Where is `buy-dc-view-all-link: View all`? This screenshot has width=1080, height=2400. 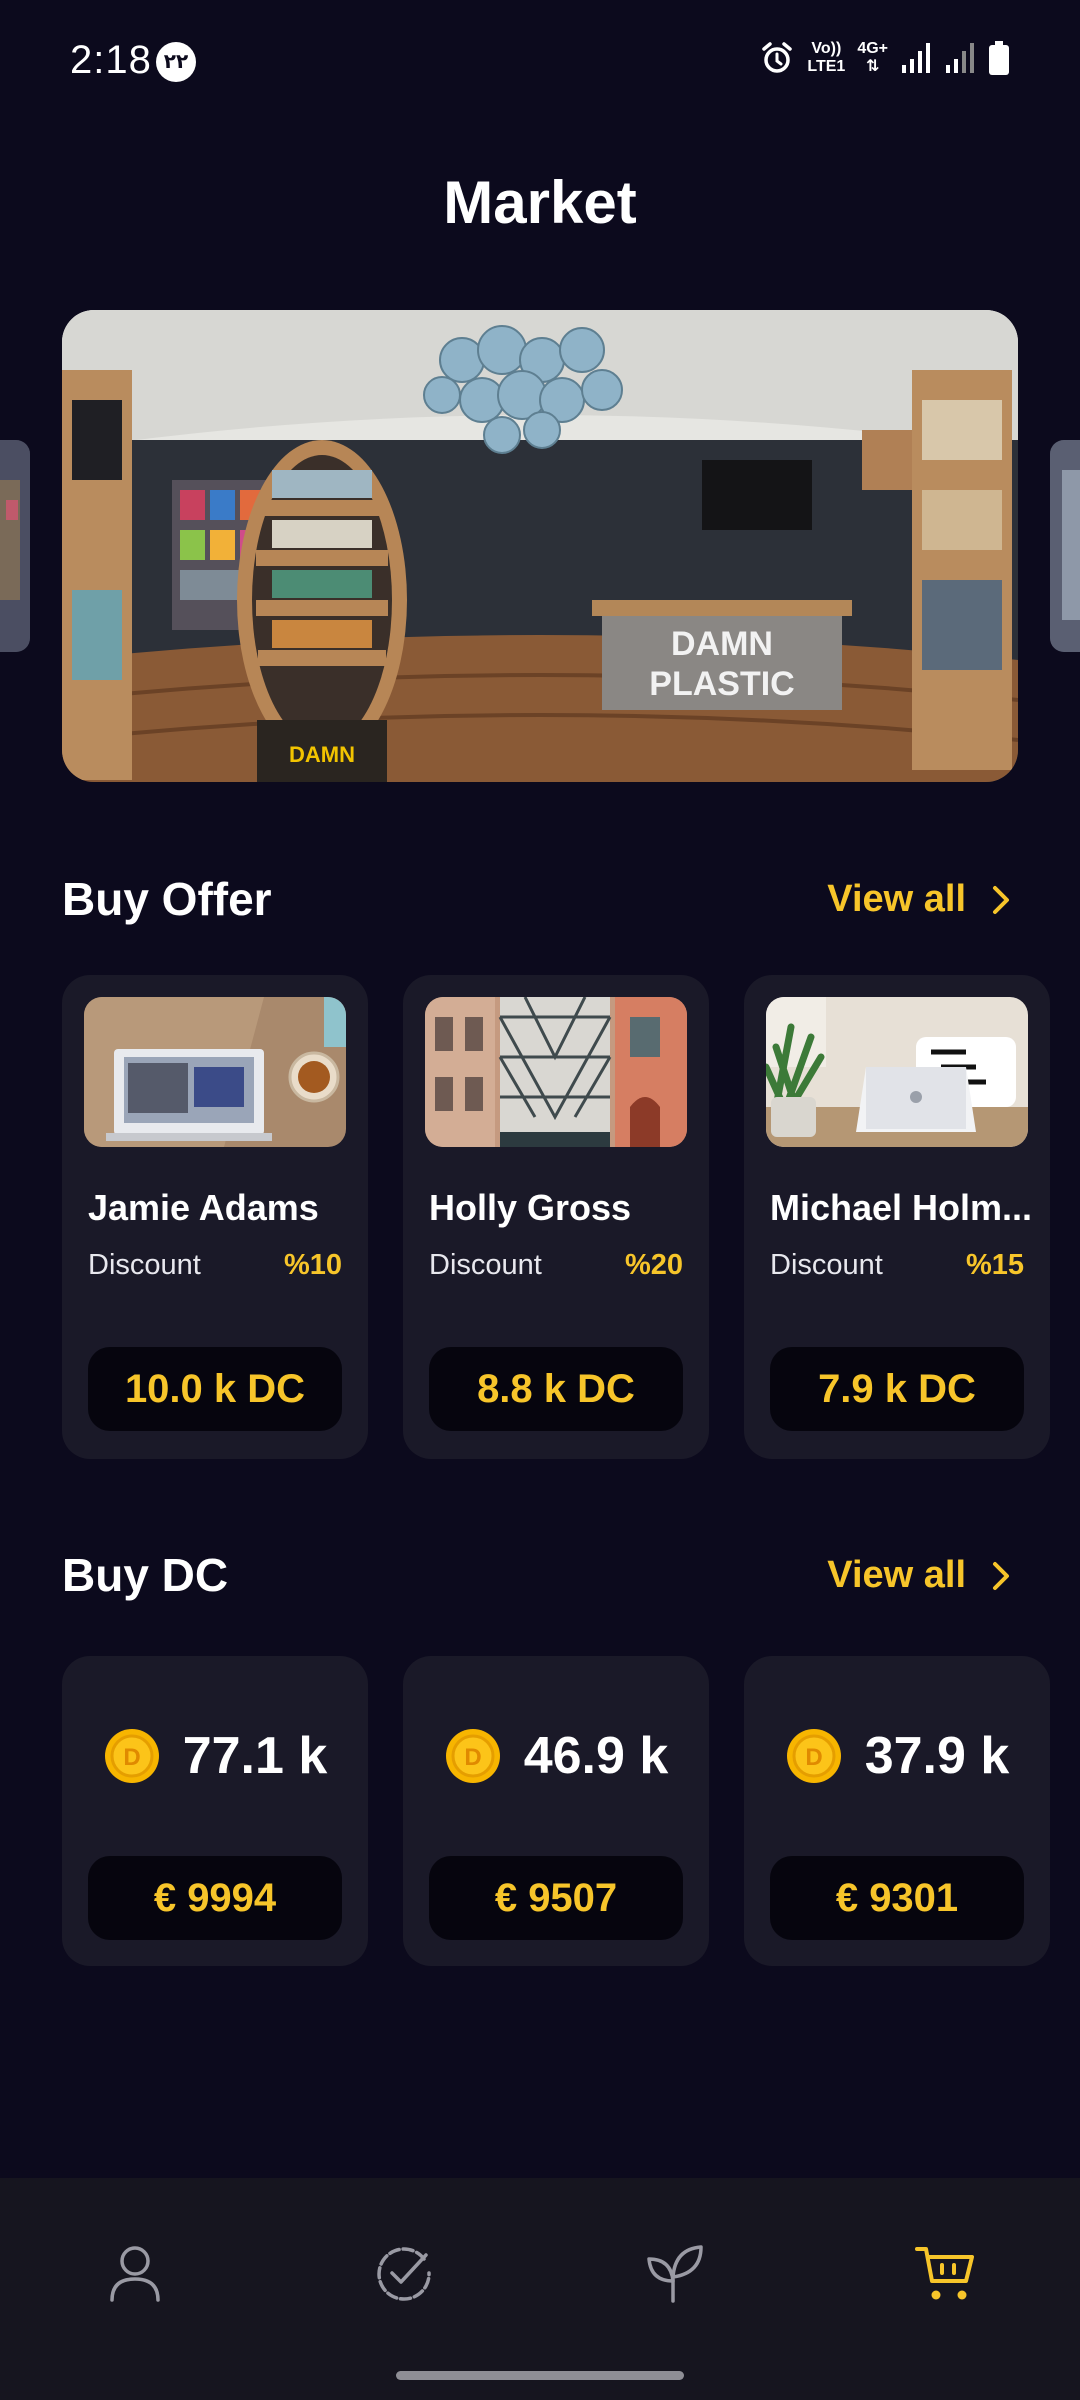
buy-dc-view-all-link: View all is located at coordinates (918, 1575).